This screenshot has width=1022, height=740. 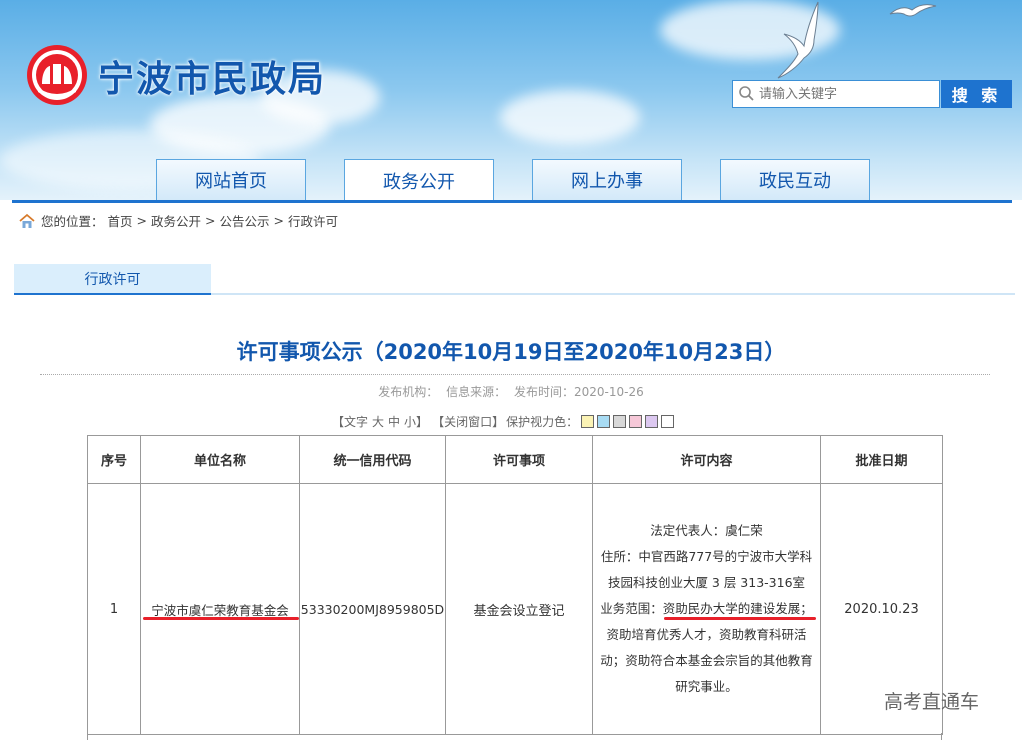 What do you see at coordinates (511, 391) in the screenshot?
I see `article-meta: 发布机构： 信息来源： 发布时间：2020-10-26` at bounding box center [511, 391].